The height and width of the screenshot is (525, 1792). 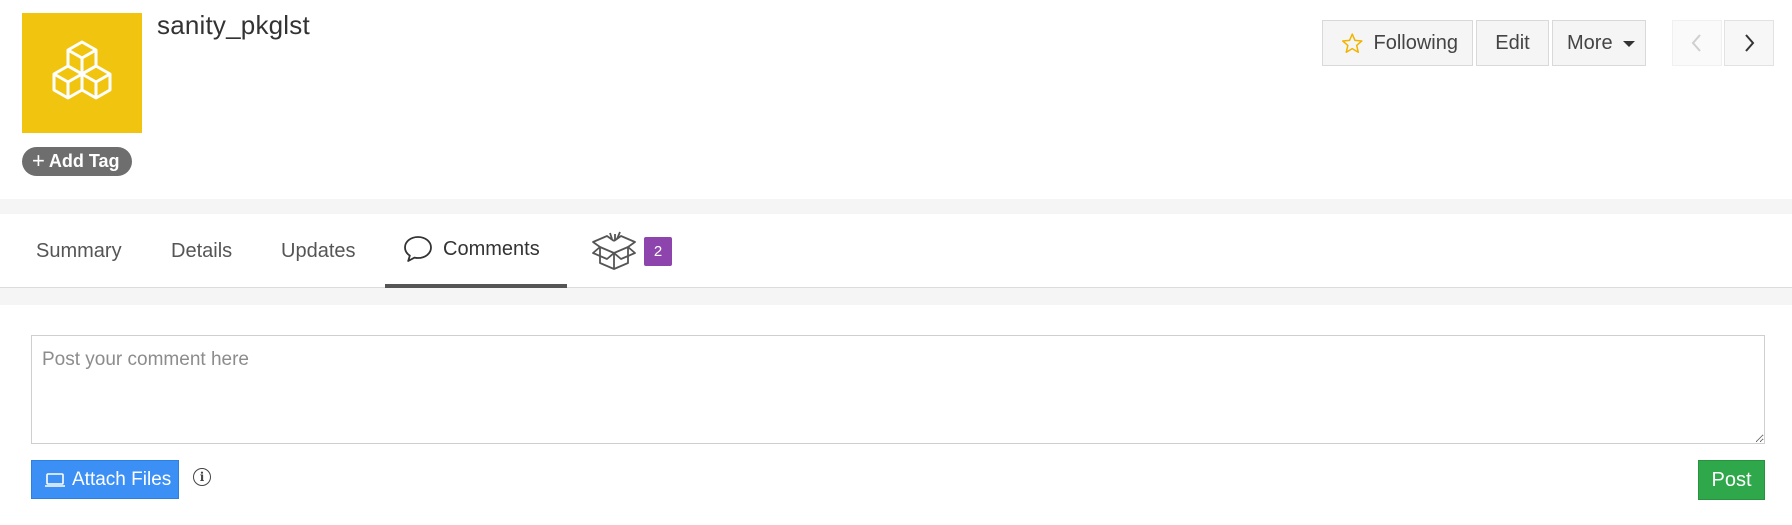 I want to click on attach-files-label: Attach Files, so click(x=122, y=479).